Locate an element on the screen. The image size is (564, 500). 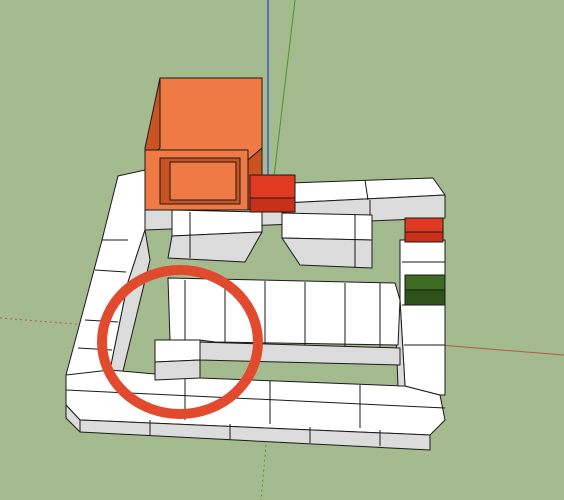
interior-block-right is located at coordinates (327, 240).